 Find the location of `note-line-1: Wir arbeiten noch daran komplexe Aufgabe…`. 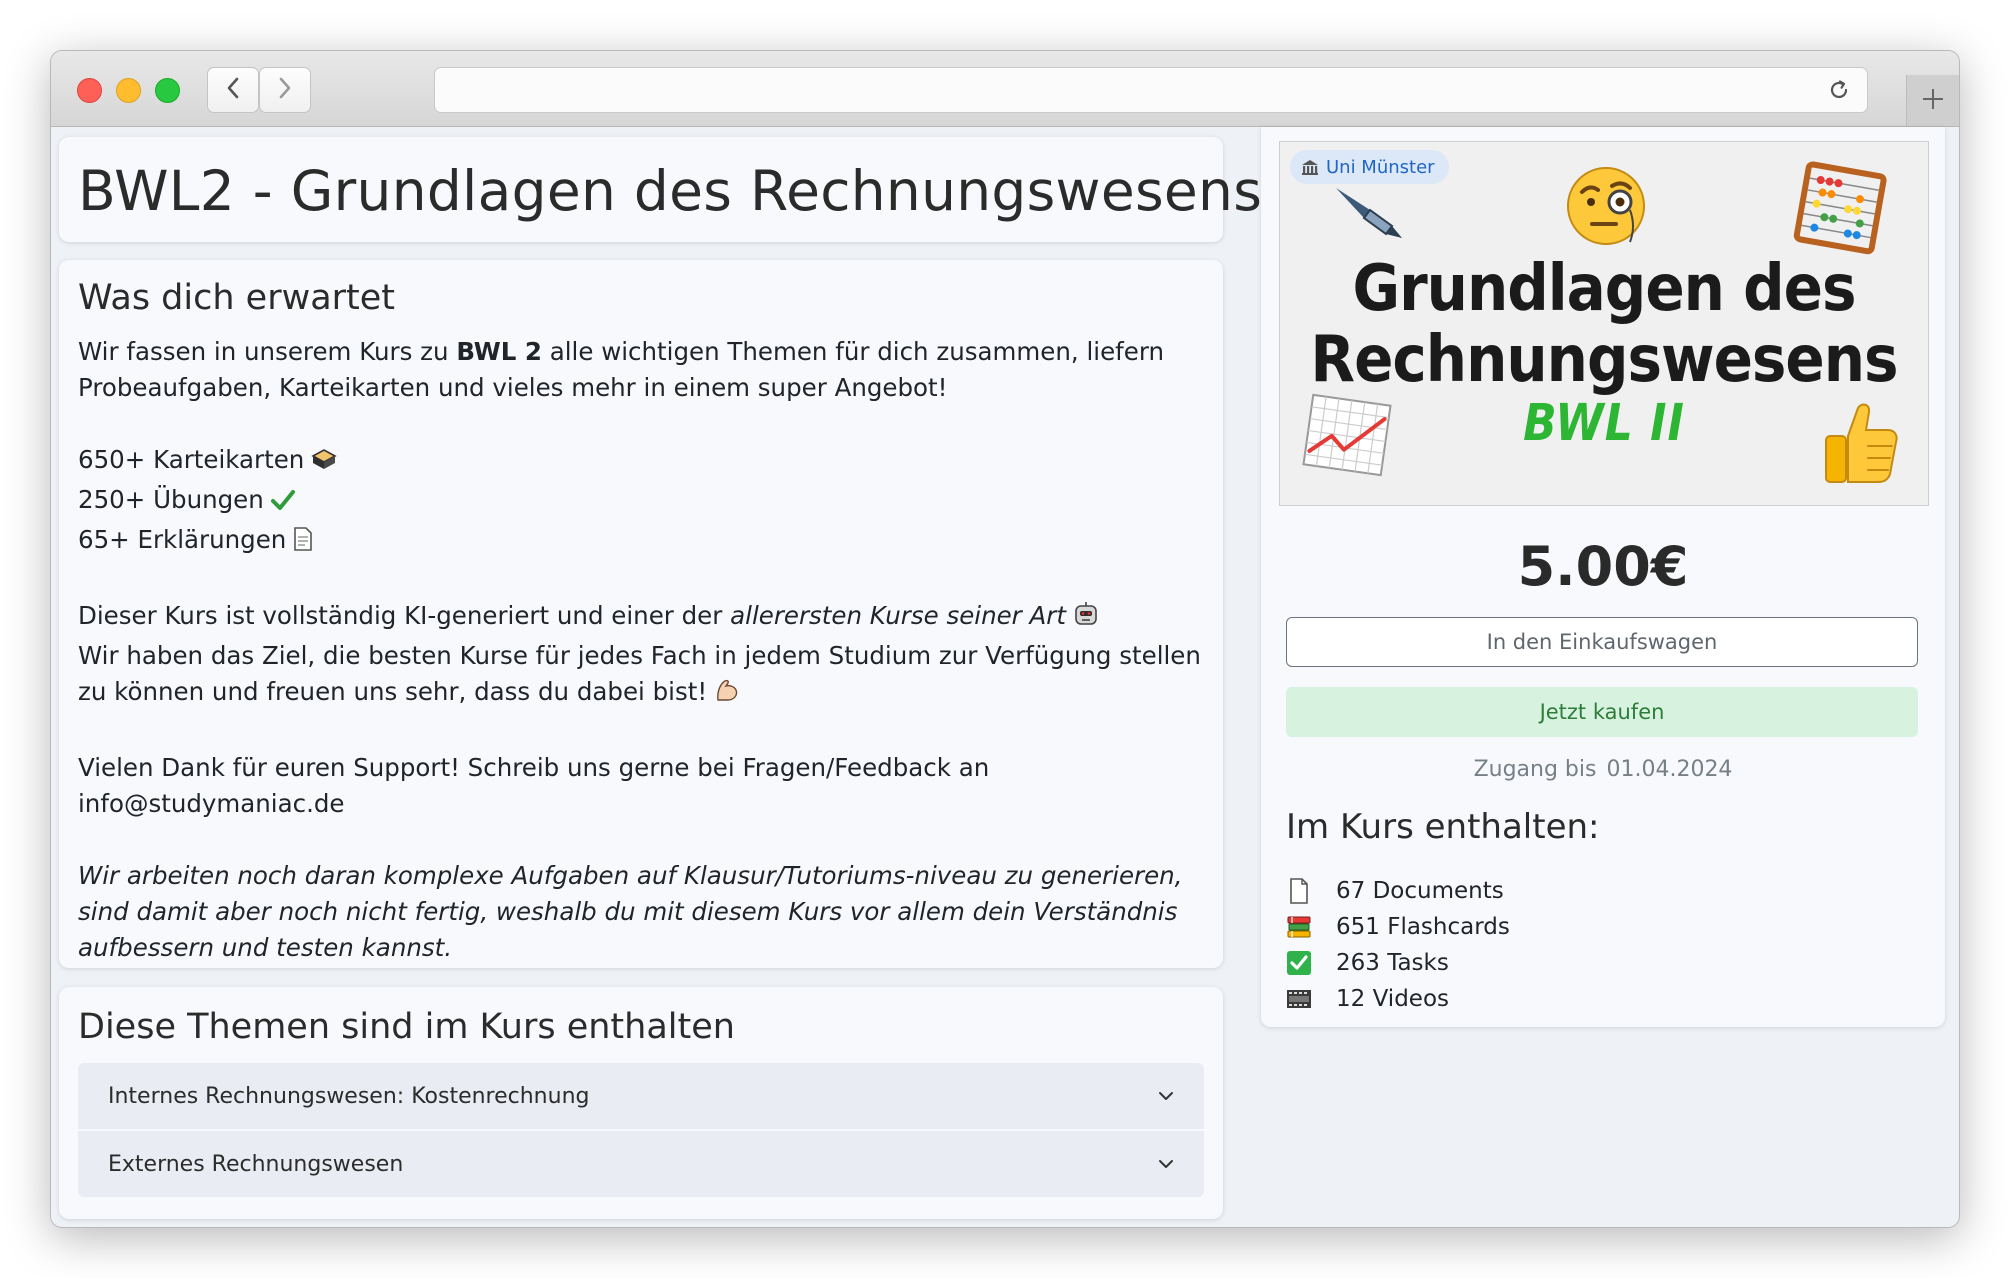

note-line-1: Wir arbeiten noch daran komplexe Aufgabe… is located at coordinates (648, 876).